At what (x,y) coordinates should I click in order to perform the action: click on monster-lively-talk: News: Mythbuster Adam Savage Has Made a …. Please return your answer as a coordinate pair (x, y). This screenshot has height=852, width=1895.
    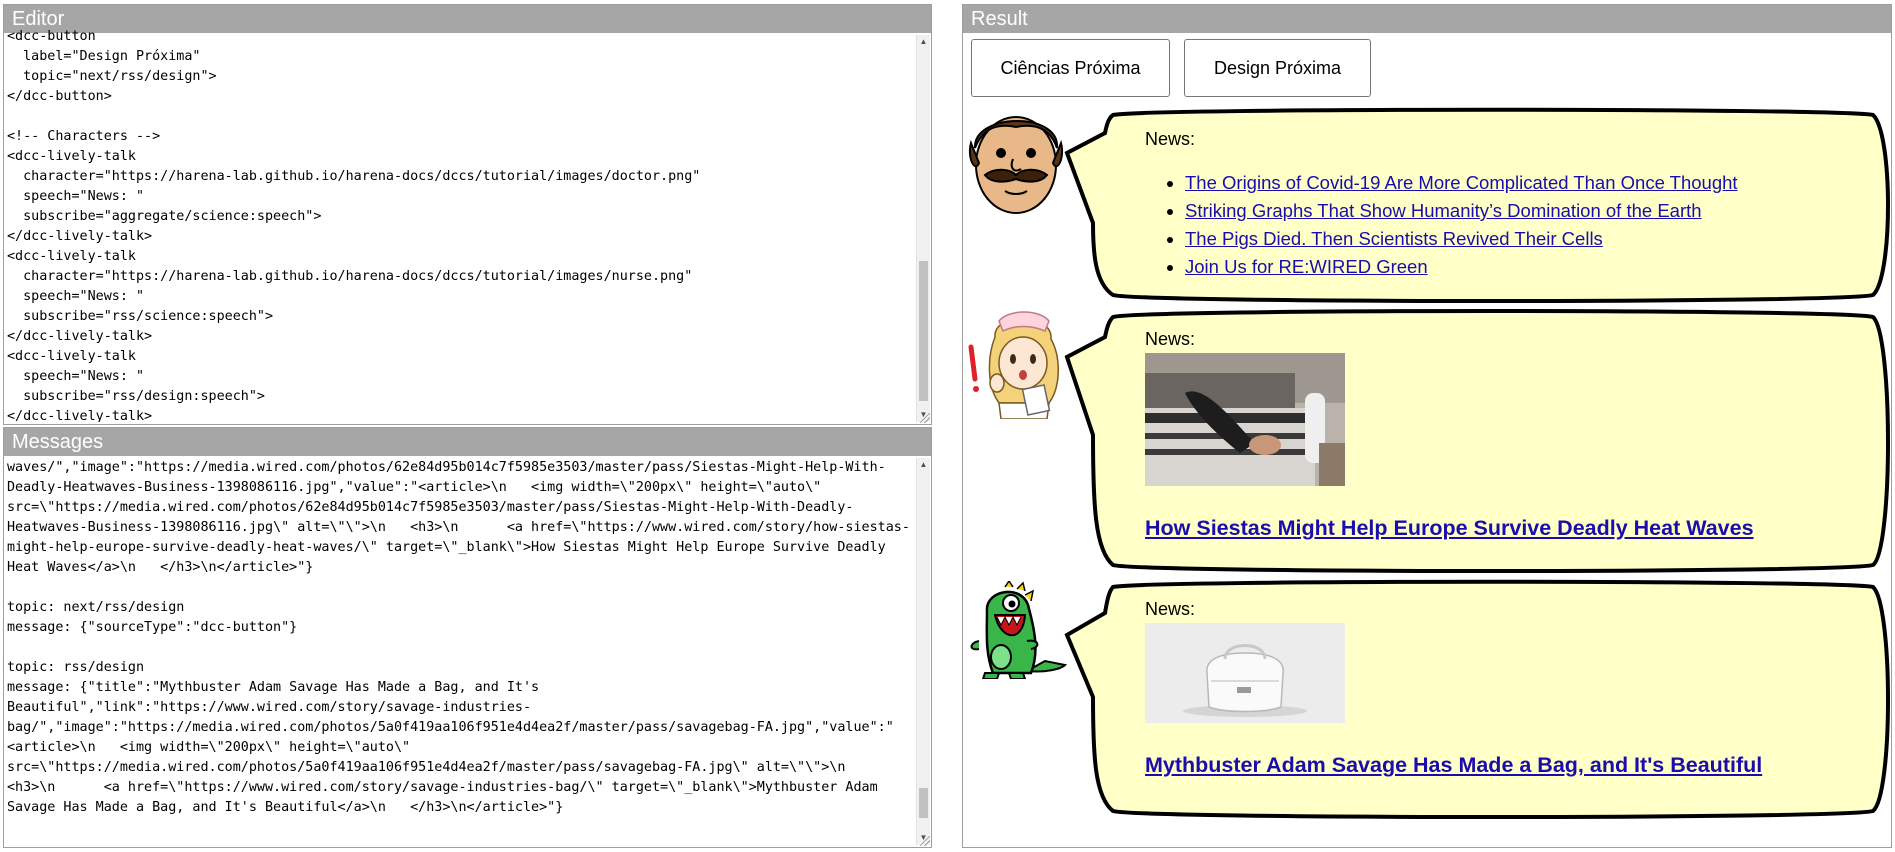
    Looking at the image, I should click on (1427, 700).